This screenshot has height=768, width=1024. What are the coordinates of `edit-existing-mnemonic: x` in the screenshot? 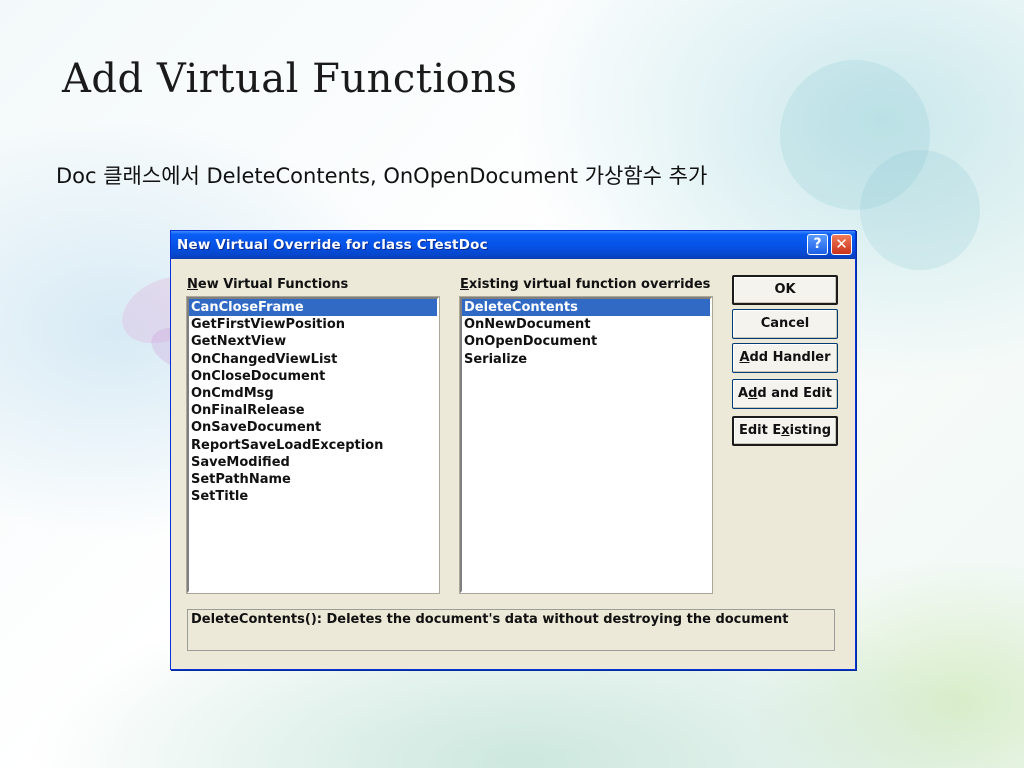 It's located at (785, 430).